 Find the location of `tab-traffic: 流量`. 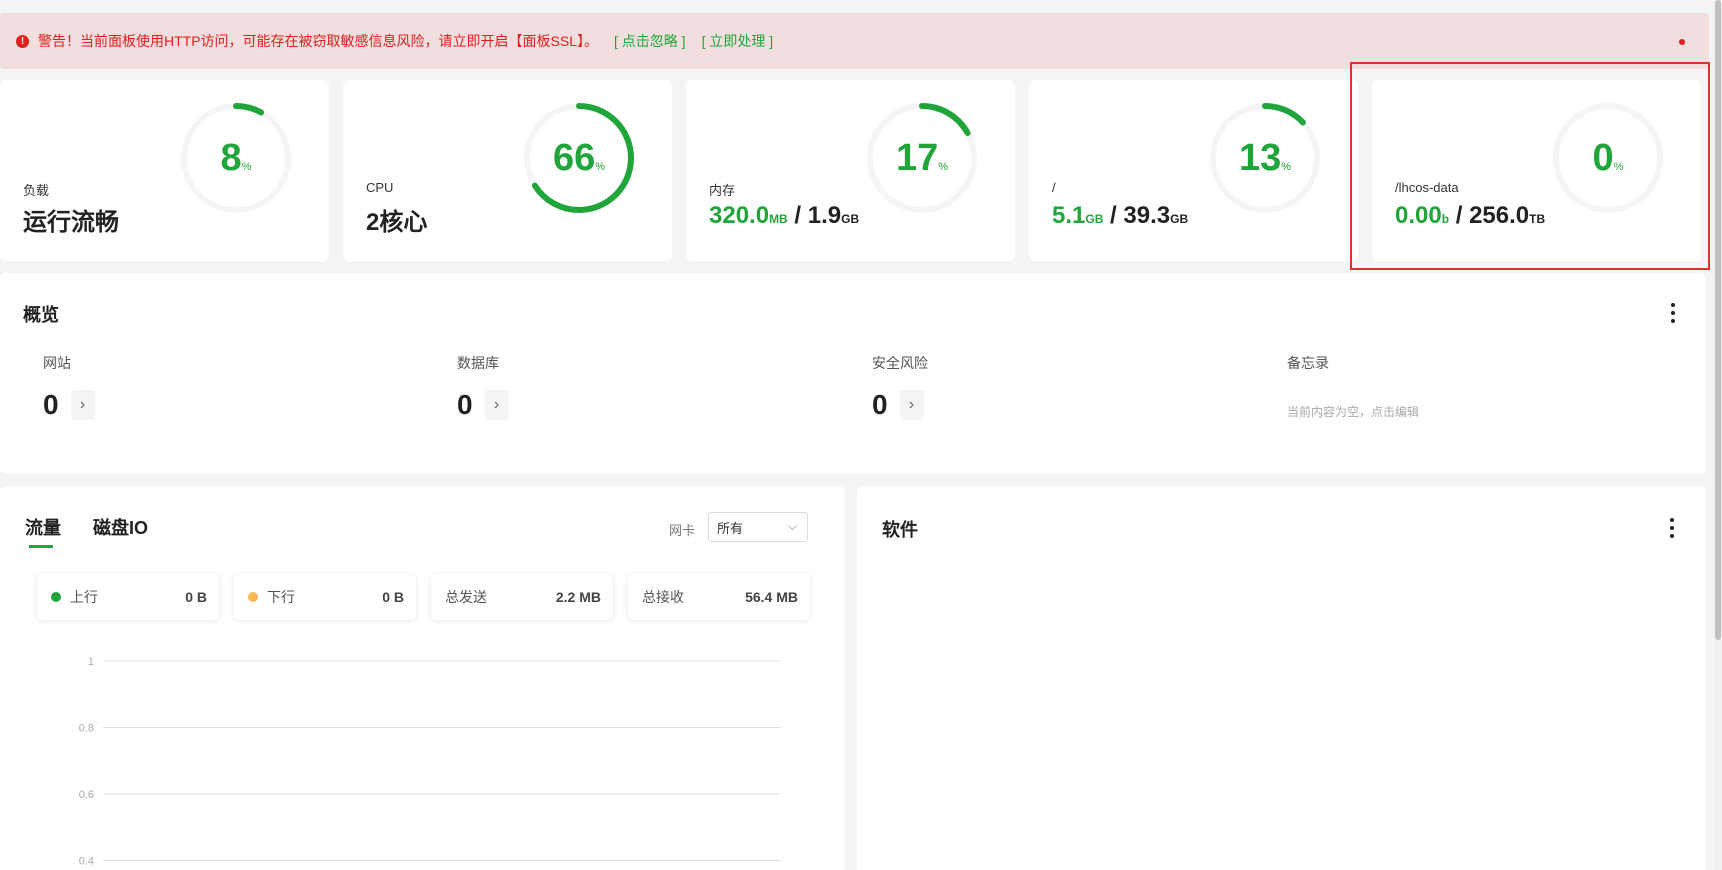

tab-traffic: 流量 is located at coordinates (43, 531).